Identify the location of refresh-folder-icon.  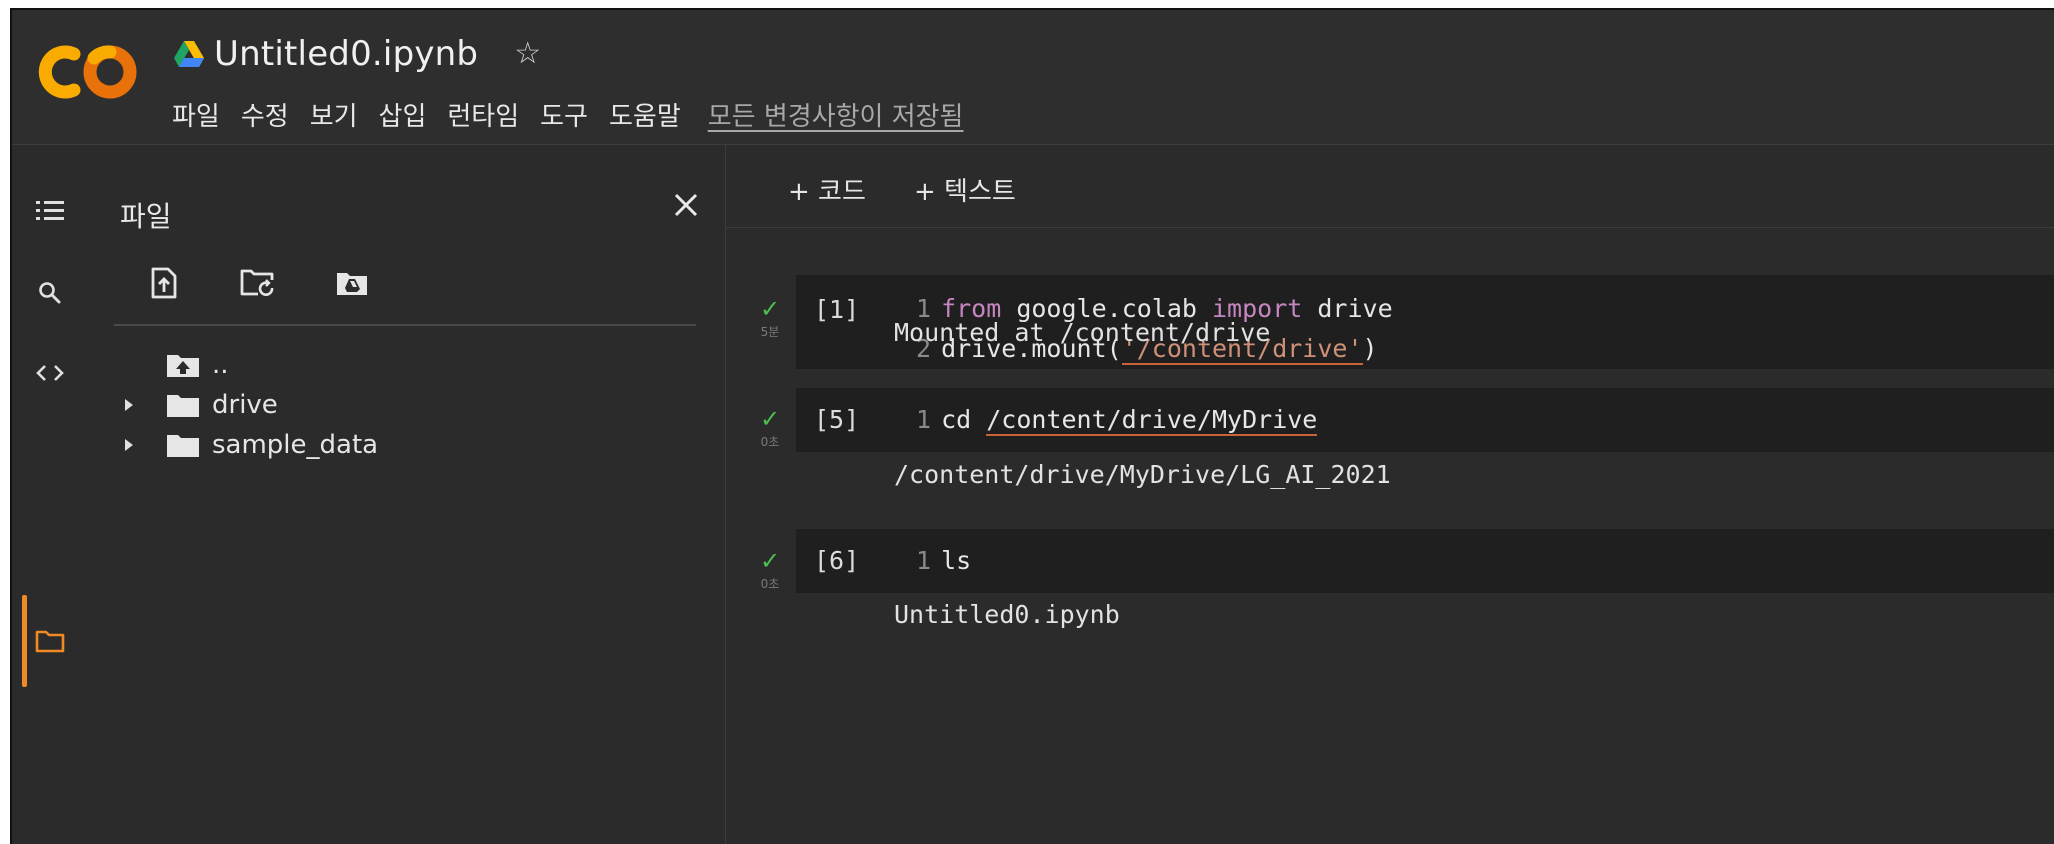
(257, 282).